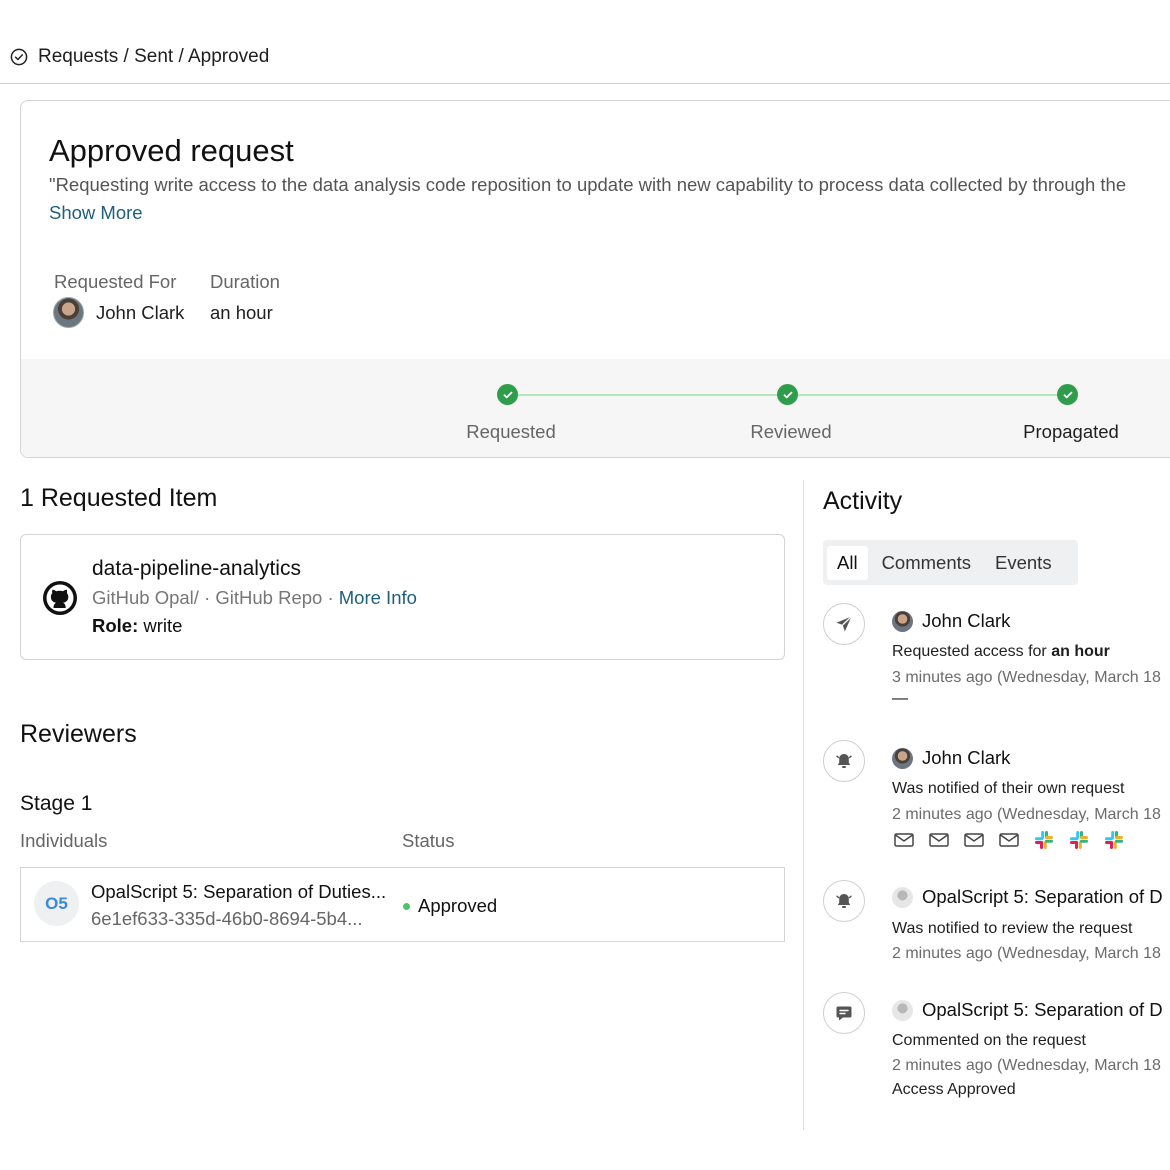  What do you see at coordinates (1080, 651) in the screenshot?
I see `activity-text-duration: an hour` at bounding box center [1080, 651].